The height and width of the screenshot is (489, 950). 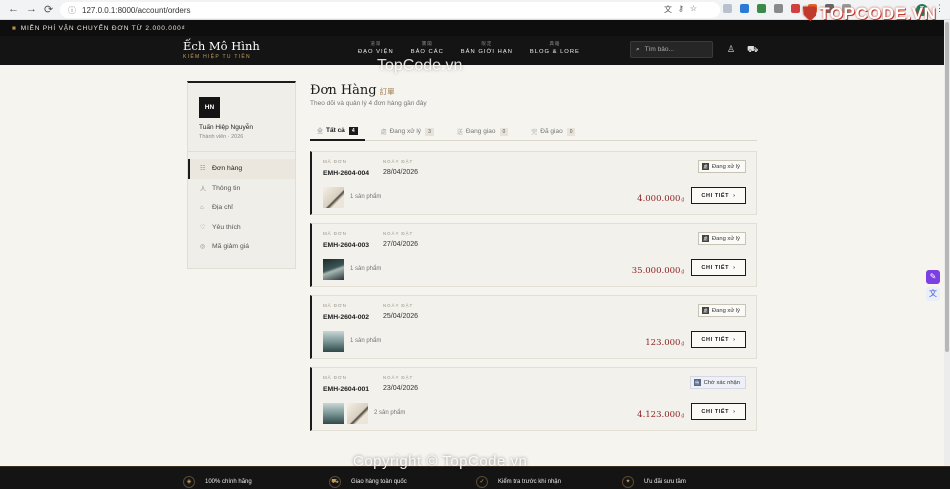 What do you see at coordinates (693, 9) in the screenshot?
I see `bookmark-star-icon: ☆` at bounding box center [693, 9].